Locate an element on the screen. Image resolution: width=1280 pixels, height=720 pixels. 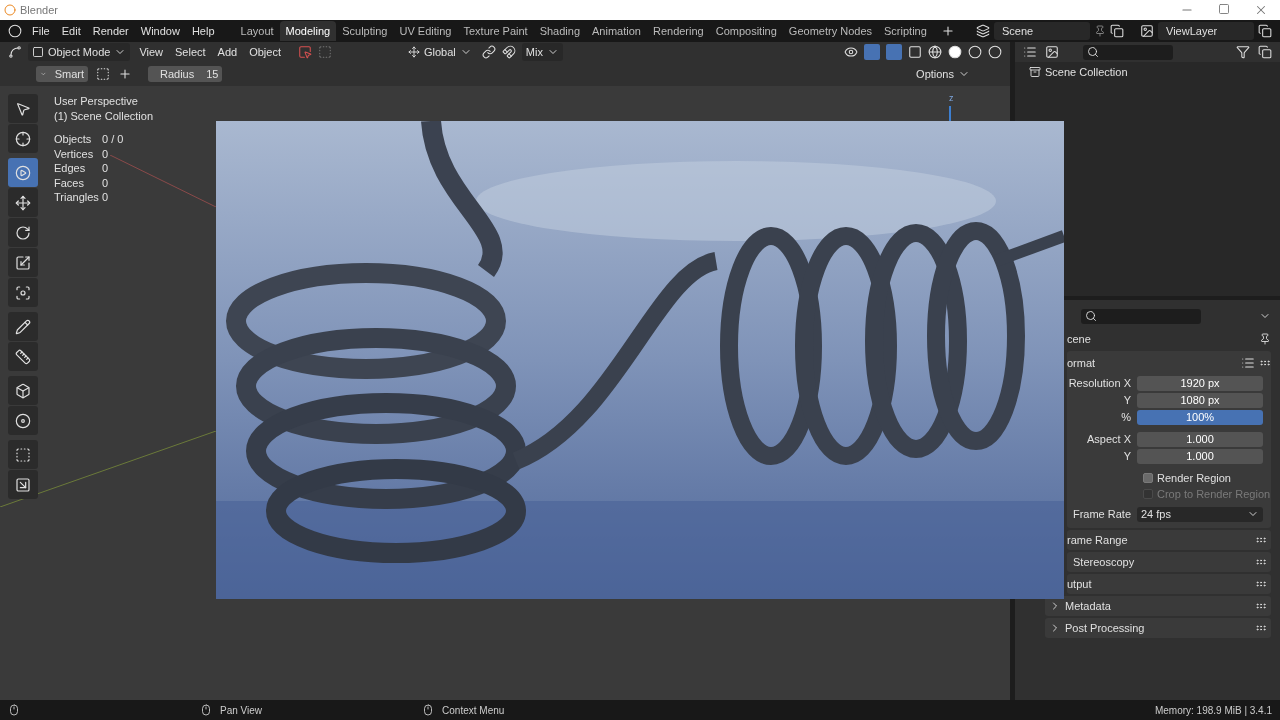
editor-type-icon is located at coordinates (15, 52).